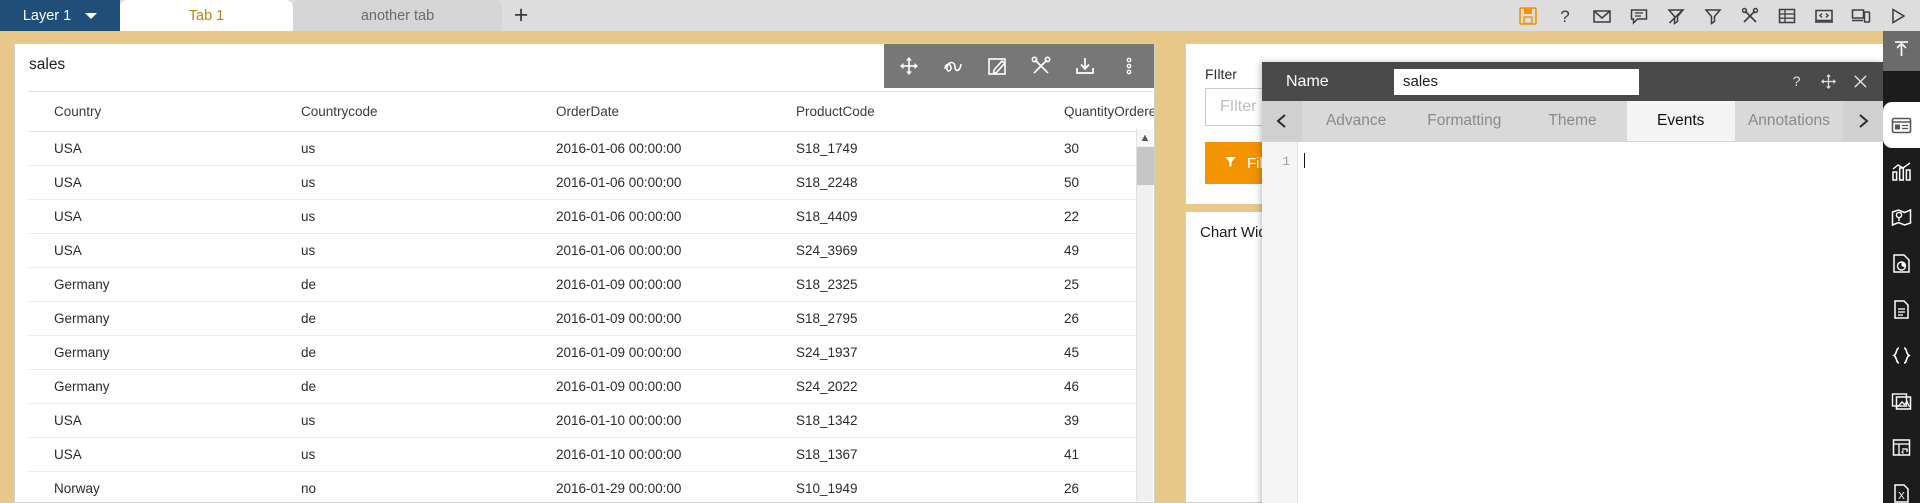 The height and width of the screenshot is (503, 1920). Describe the element at coordinates (1282, 121) in the screenshot. I see `tabs-scroll-left-button` at that location.